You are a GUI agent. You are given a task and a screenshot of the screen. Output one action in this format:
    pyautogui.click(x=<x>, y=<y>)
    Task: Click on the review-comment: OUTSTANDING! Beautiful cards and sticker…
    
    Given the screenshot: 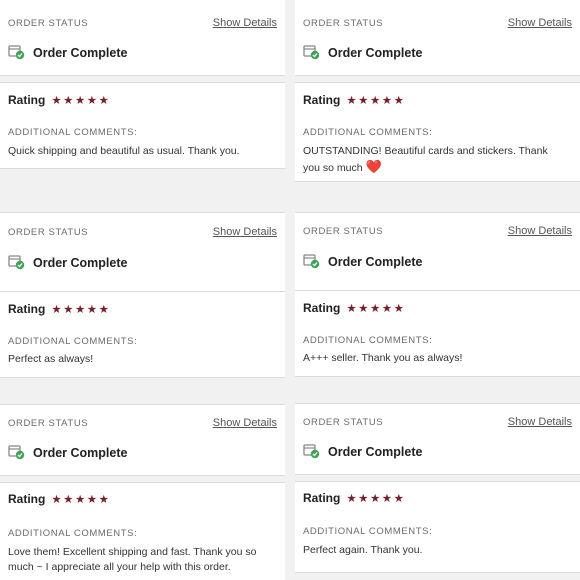 What is the action you would take?
    pyautogui.click(x=434, y=160)
    